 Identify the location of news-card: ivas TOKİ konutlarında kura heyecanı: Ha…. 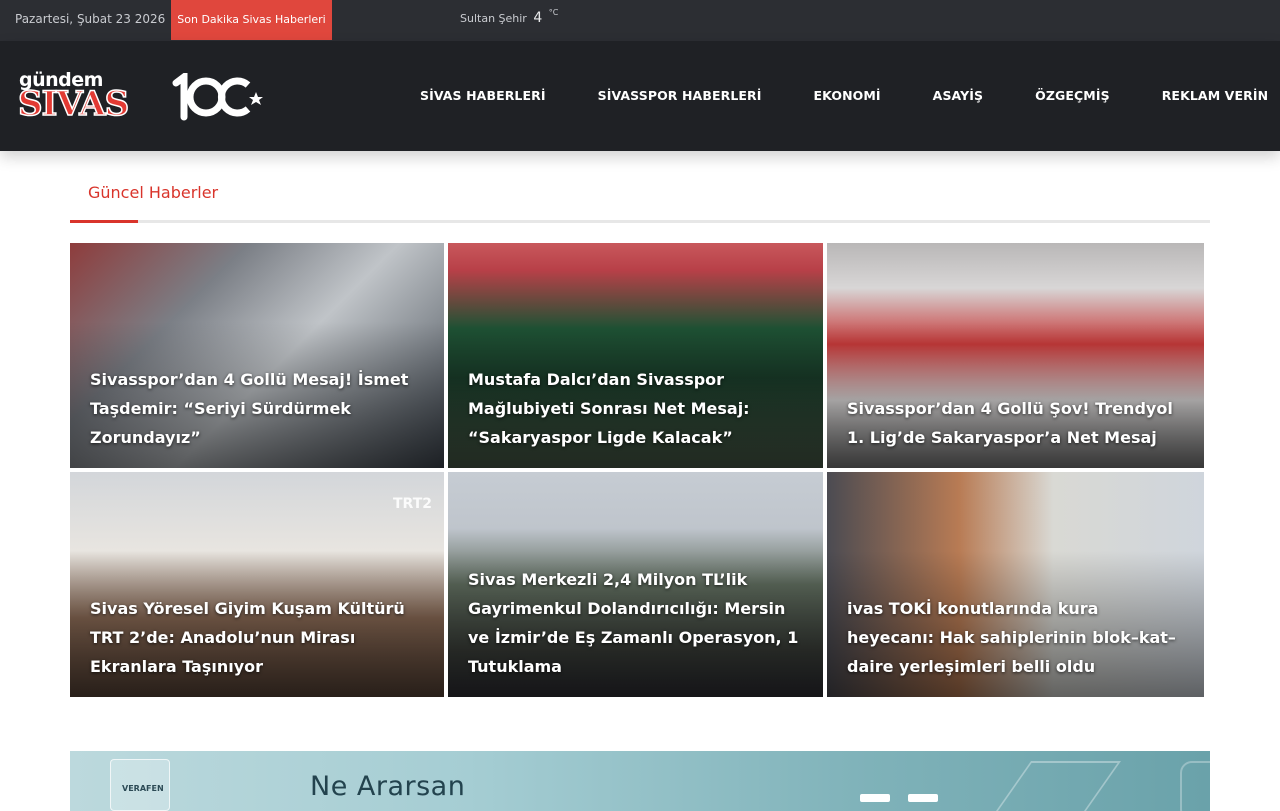
(1015, 584).